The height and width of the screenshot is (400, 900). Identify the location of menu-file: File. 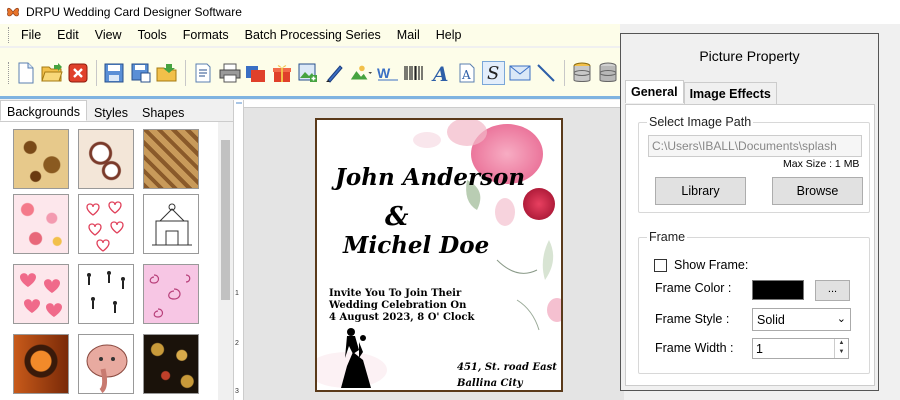
(31, 35).